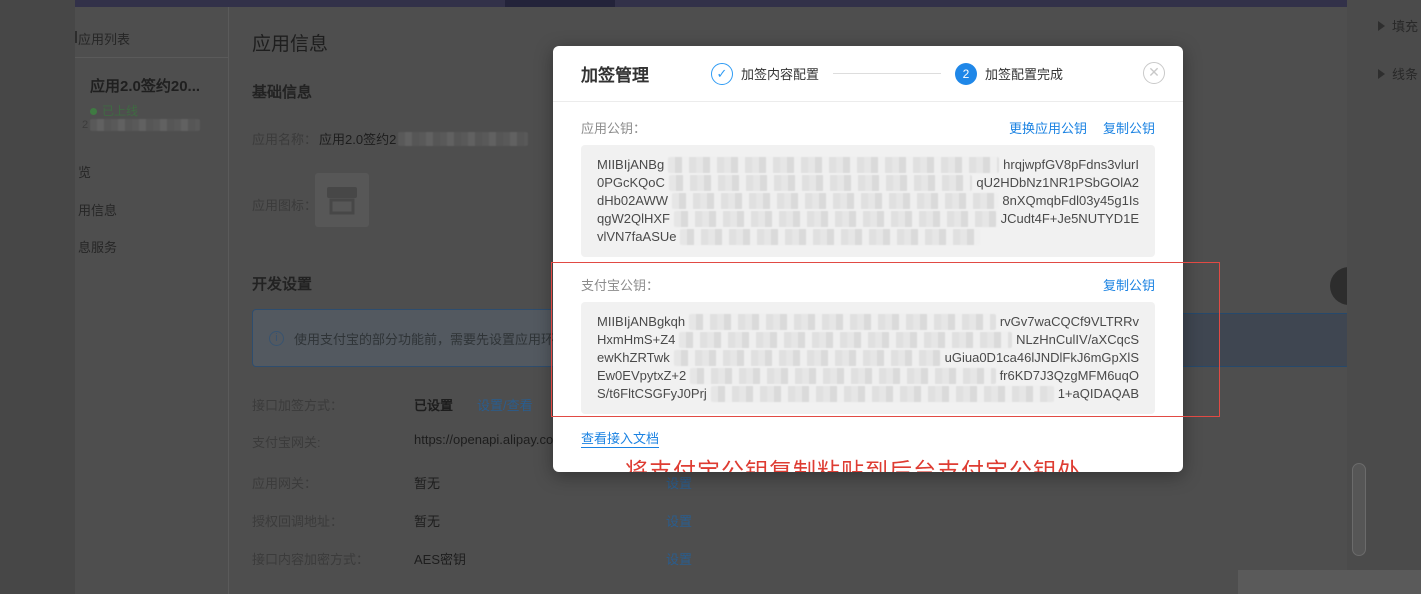  I want to click on divider, so click(151, 57).